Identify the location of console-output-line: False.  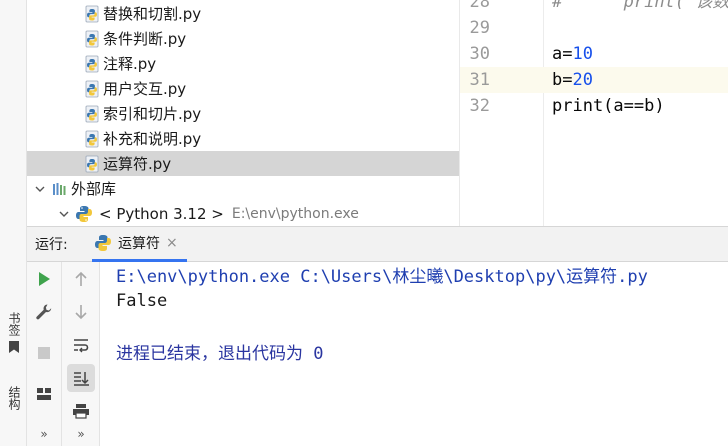
(142, 301).